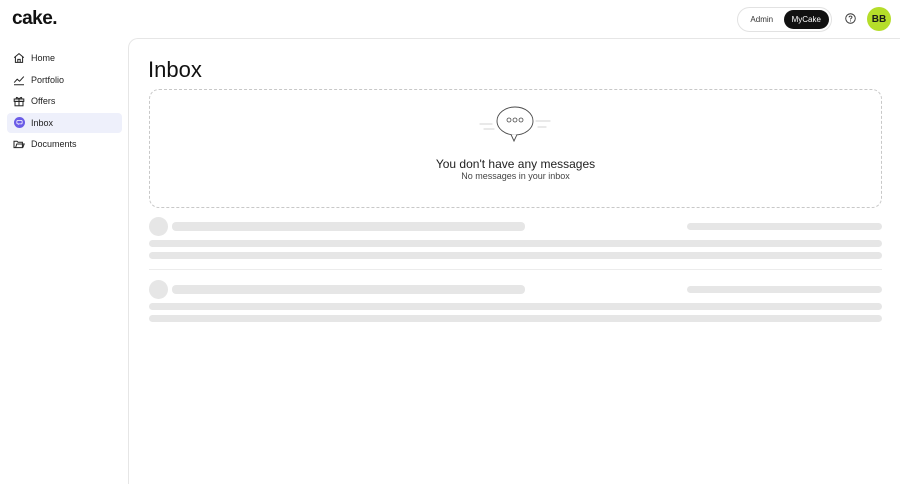 The image size is (900, 484). Describe the element at coordinates (450, 19) in the screenshot. I see `top-bar: cake. Admin MyCake BB` at that location.